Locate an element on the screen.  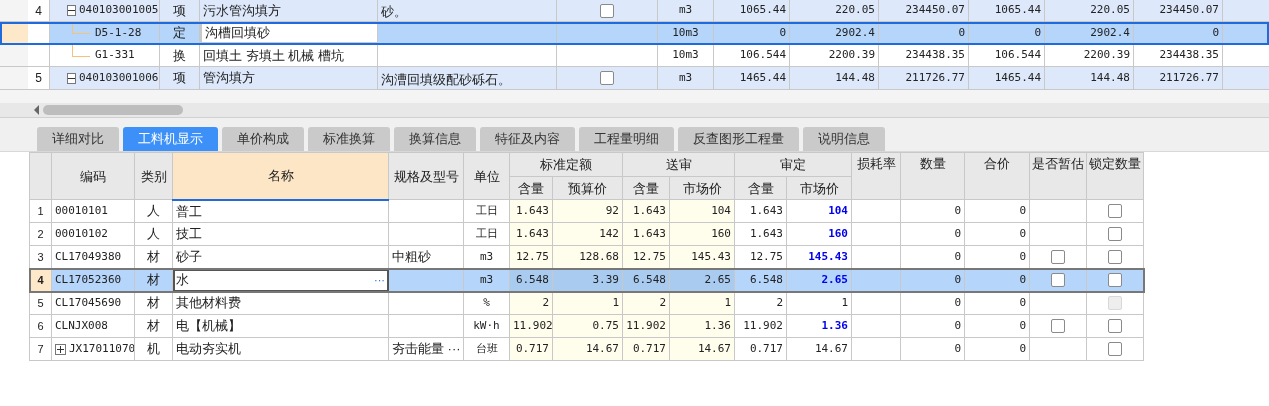
numeric-value: 2200.39 is located at coordinates (851, 55).